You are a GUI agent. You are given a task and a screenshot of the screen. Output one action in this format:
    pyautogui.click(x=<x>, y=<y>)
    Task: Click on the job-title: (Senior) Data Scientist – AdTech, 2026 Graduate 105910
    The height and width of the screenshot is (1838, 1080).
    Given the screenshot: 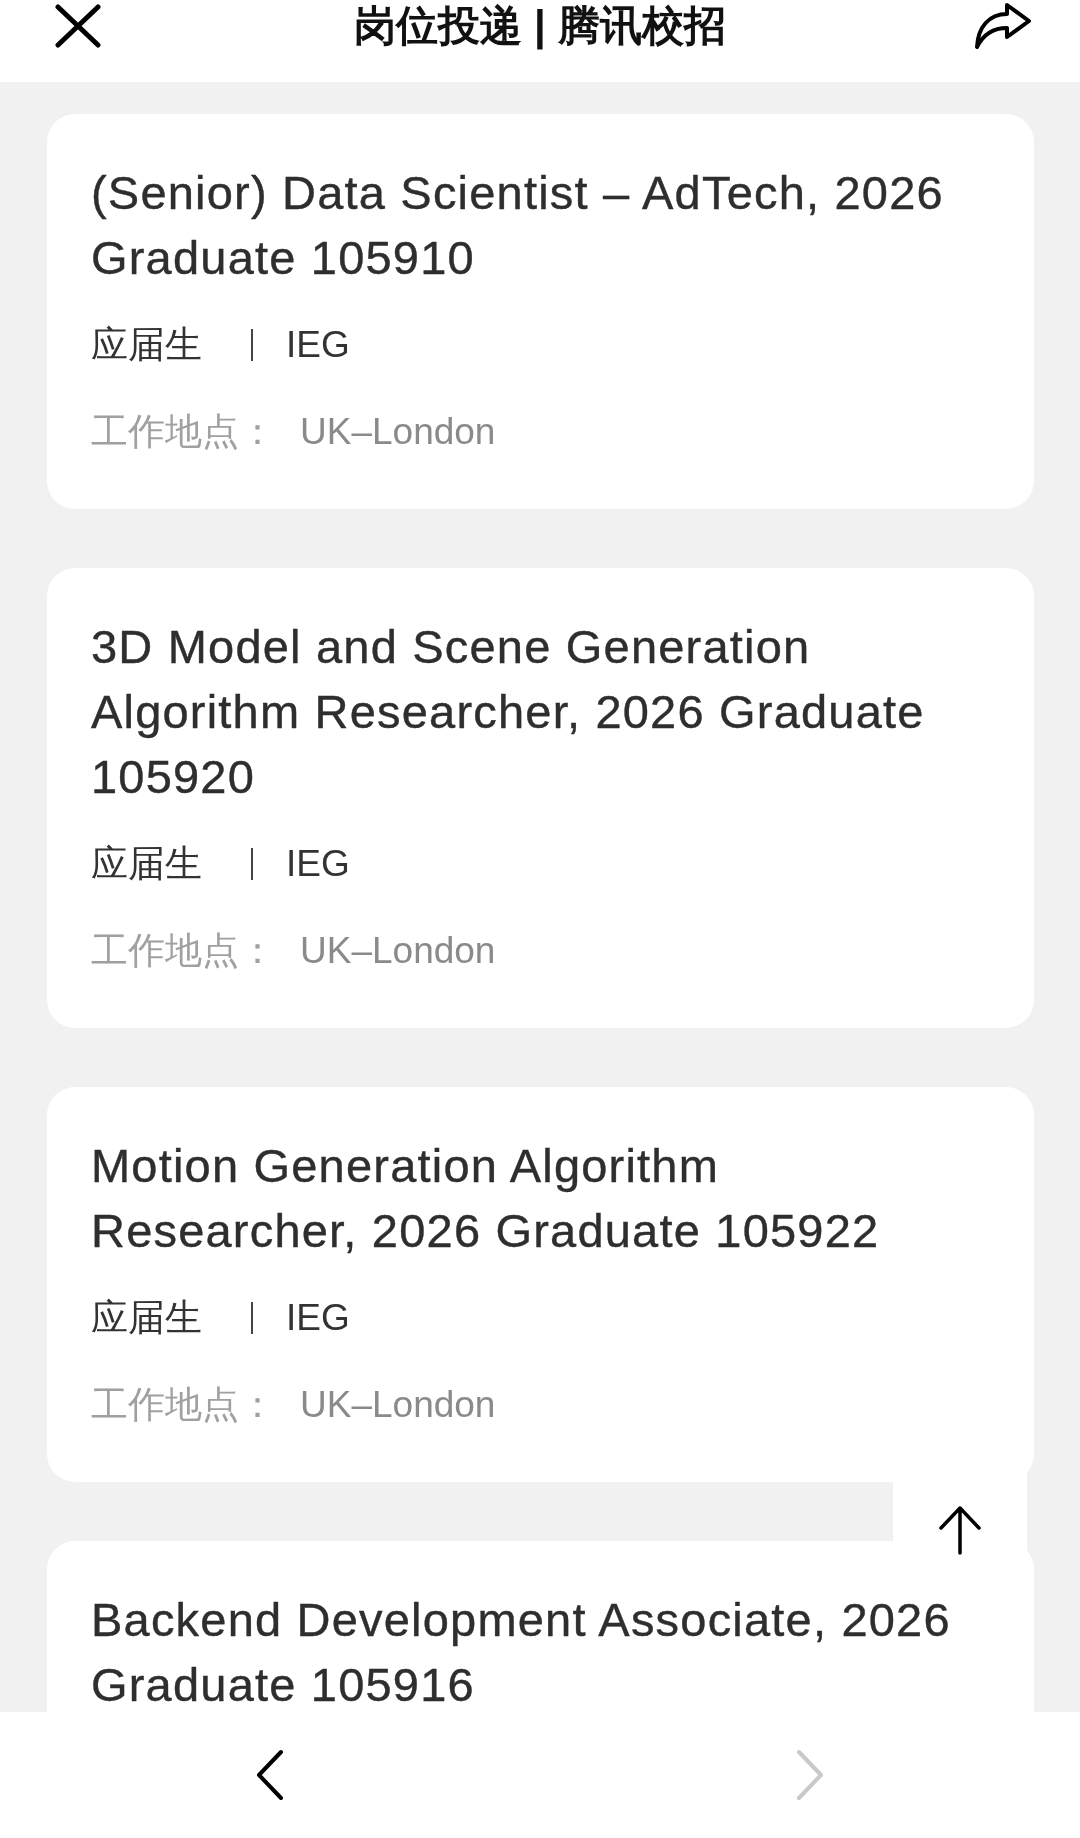 What is the action you would take?
    pyautogui.click(x=518, y=225)
    